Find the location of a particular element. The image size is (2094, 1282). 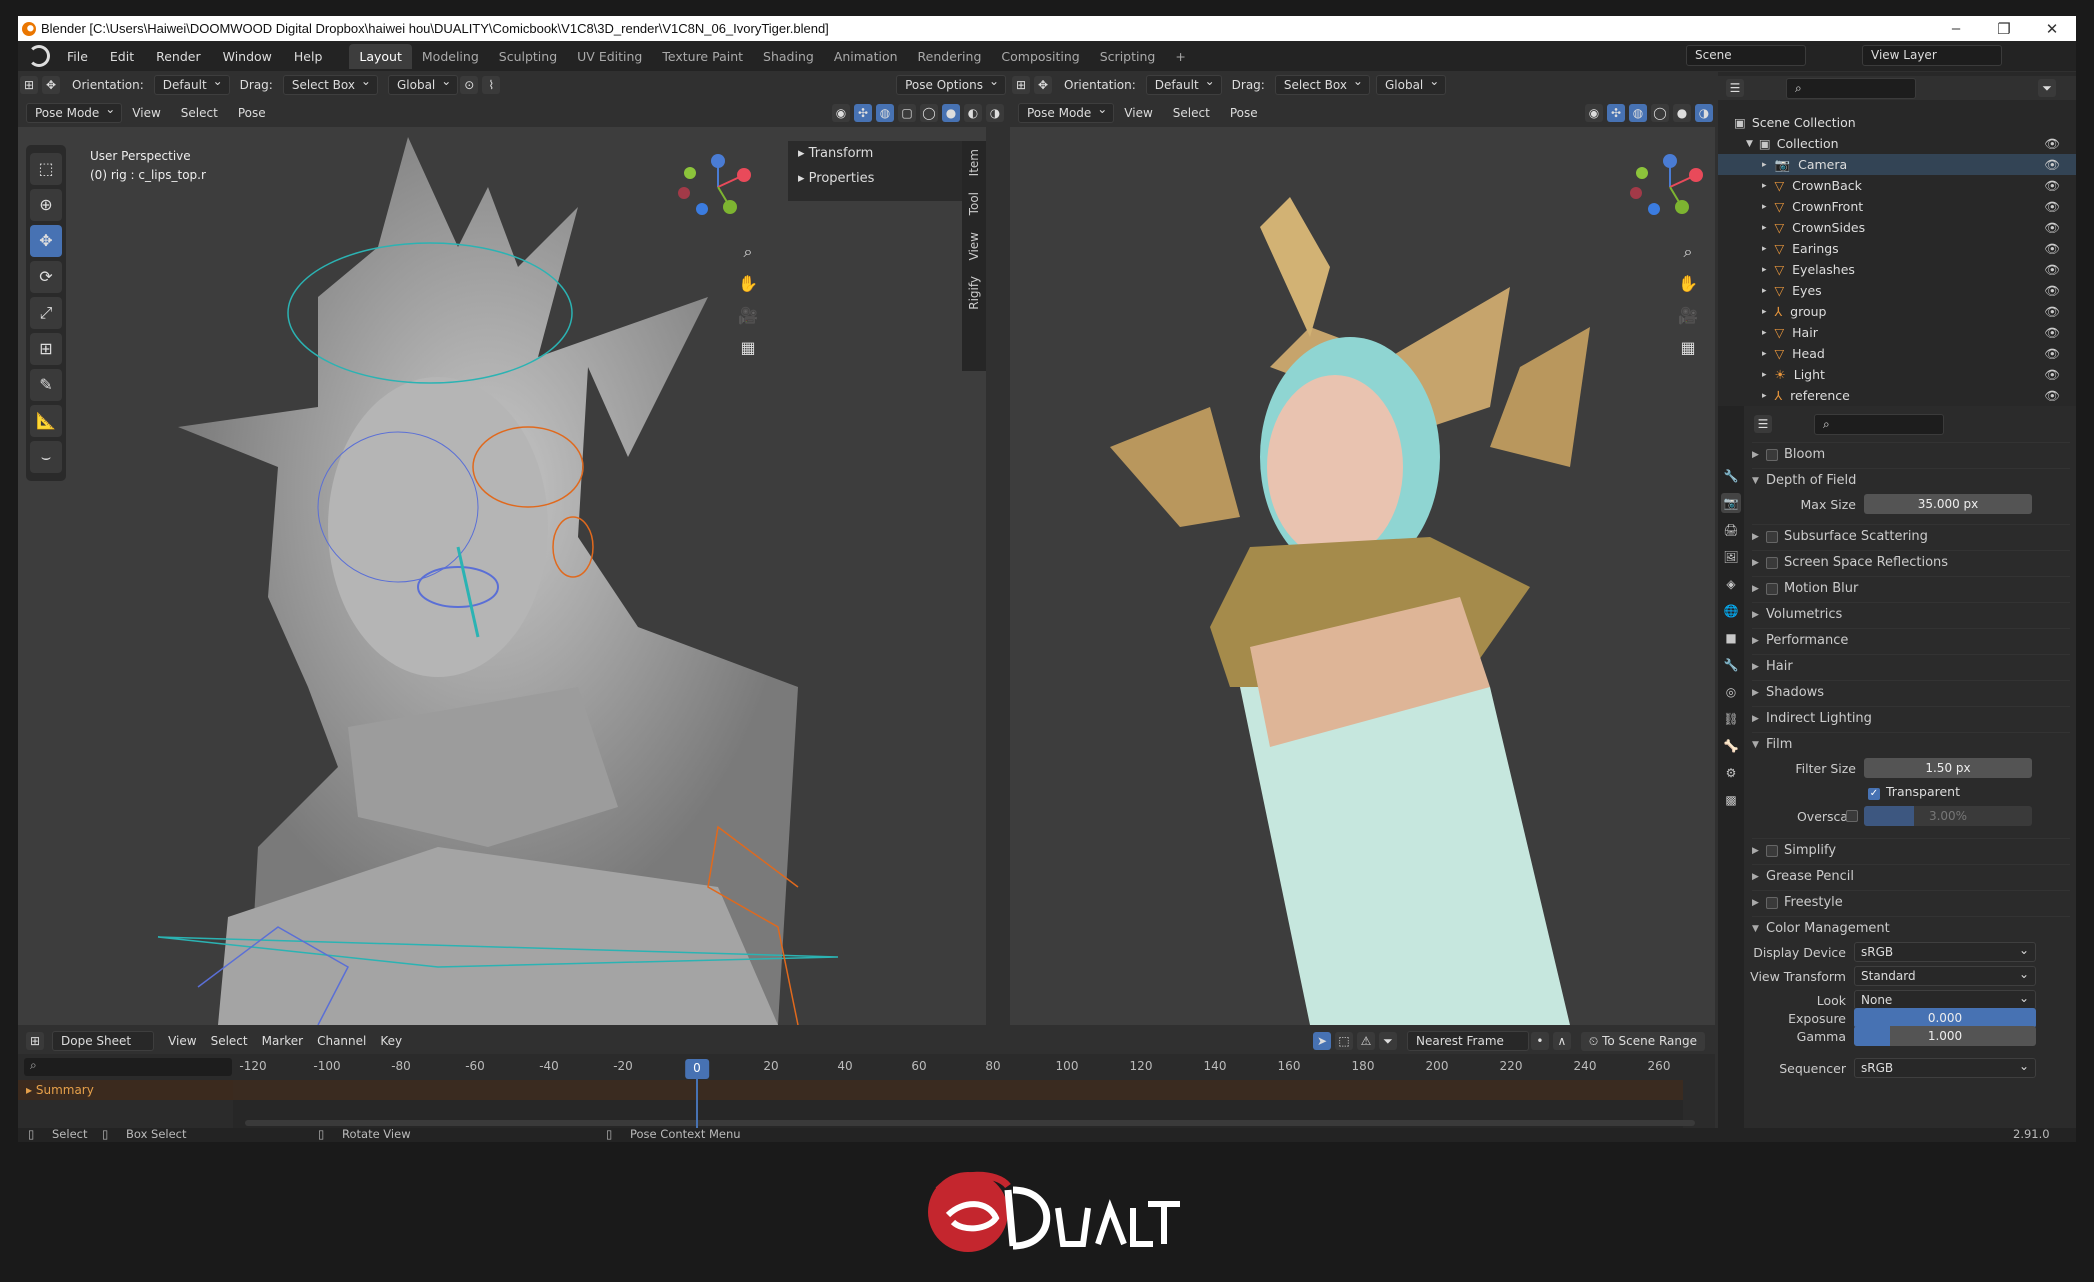

annotate-tool-icon: ✎ is located at coordinates (46, 385).